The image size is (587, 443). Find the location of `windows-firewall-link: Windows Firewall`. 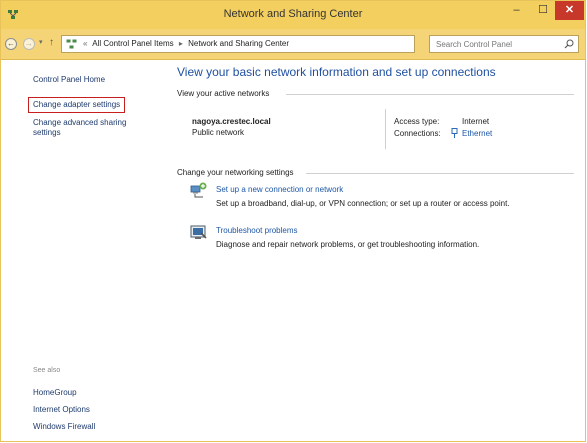

windows-firewall-link: Windows Firewall is located at coordinates (64, 427).